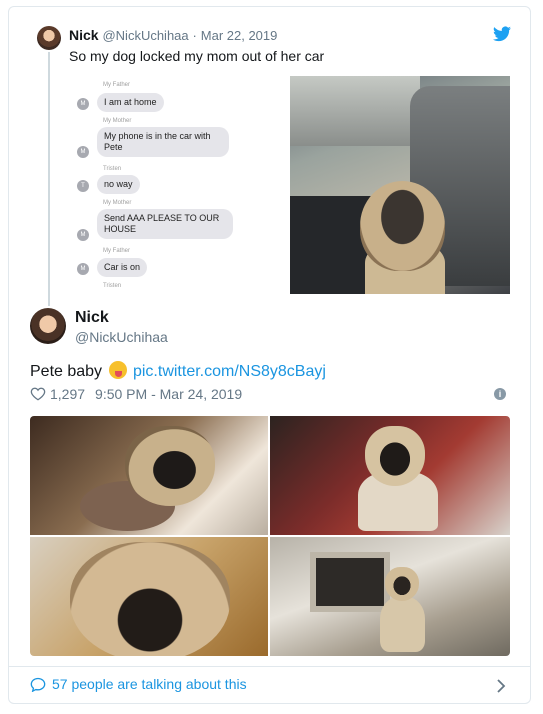 The width and height of the screenshot is (543, 714). I want to click on photo-pug-with-toy, so click(149, 475).